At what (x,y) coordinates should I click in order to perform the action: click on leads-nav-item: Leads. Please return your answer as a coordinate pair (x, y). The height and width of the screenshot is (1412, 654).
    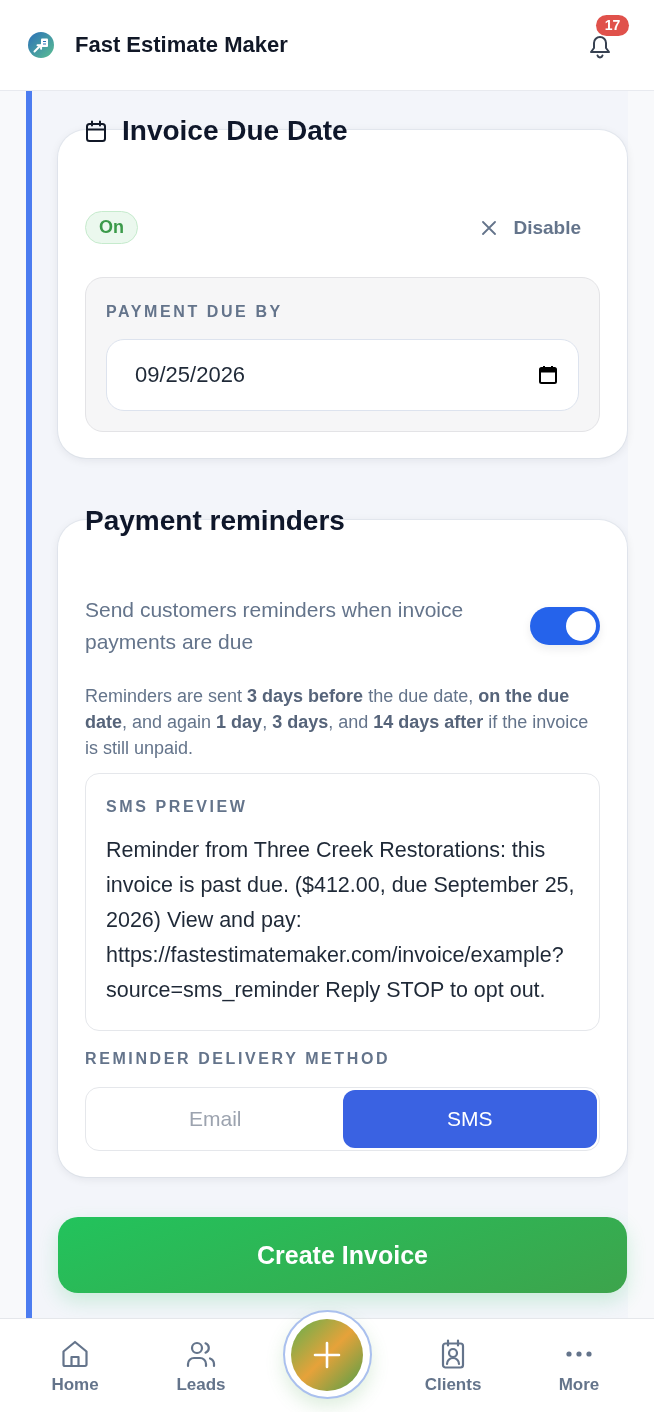
    Looking at the image, I should click on (201, 1367).